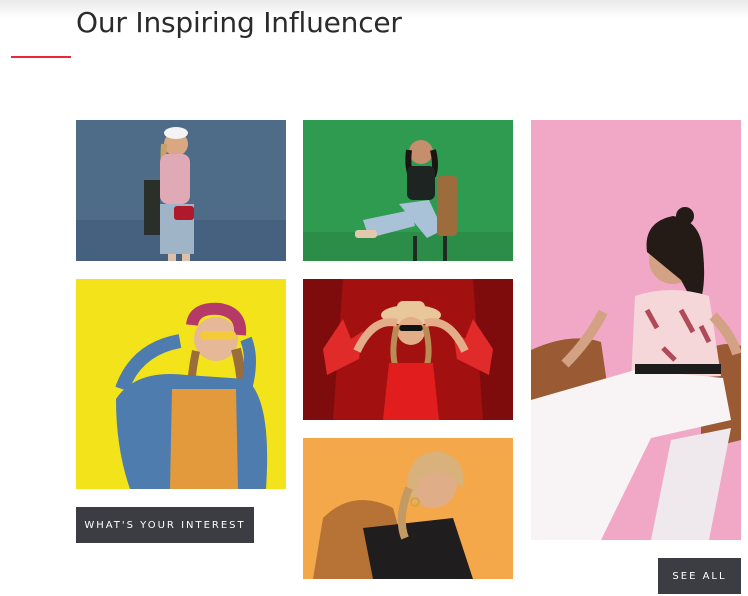 The width and height of the screenshot is (748, 596). Describe the element at coordinates (41, 57) in the screenshot. I see `title-accent-line` at that location.